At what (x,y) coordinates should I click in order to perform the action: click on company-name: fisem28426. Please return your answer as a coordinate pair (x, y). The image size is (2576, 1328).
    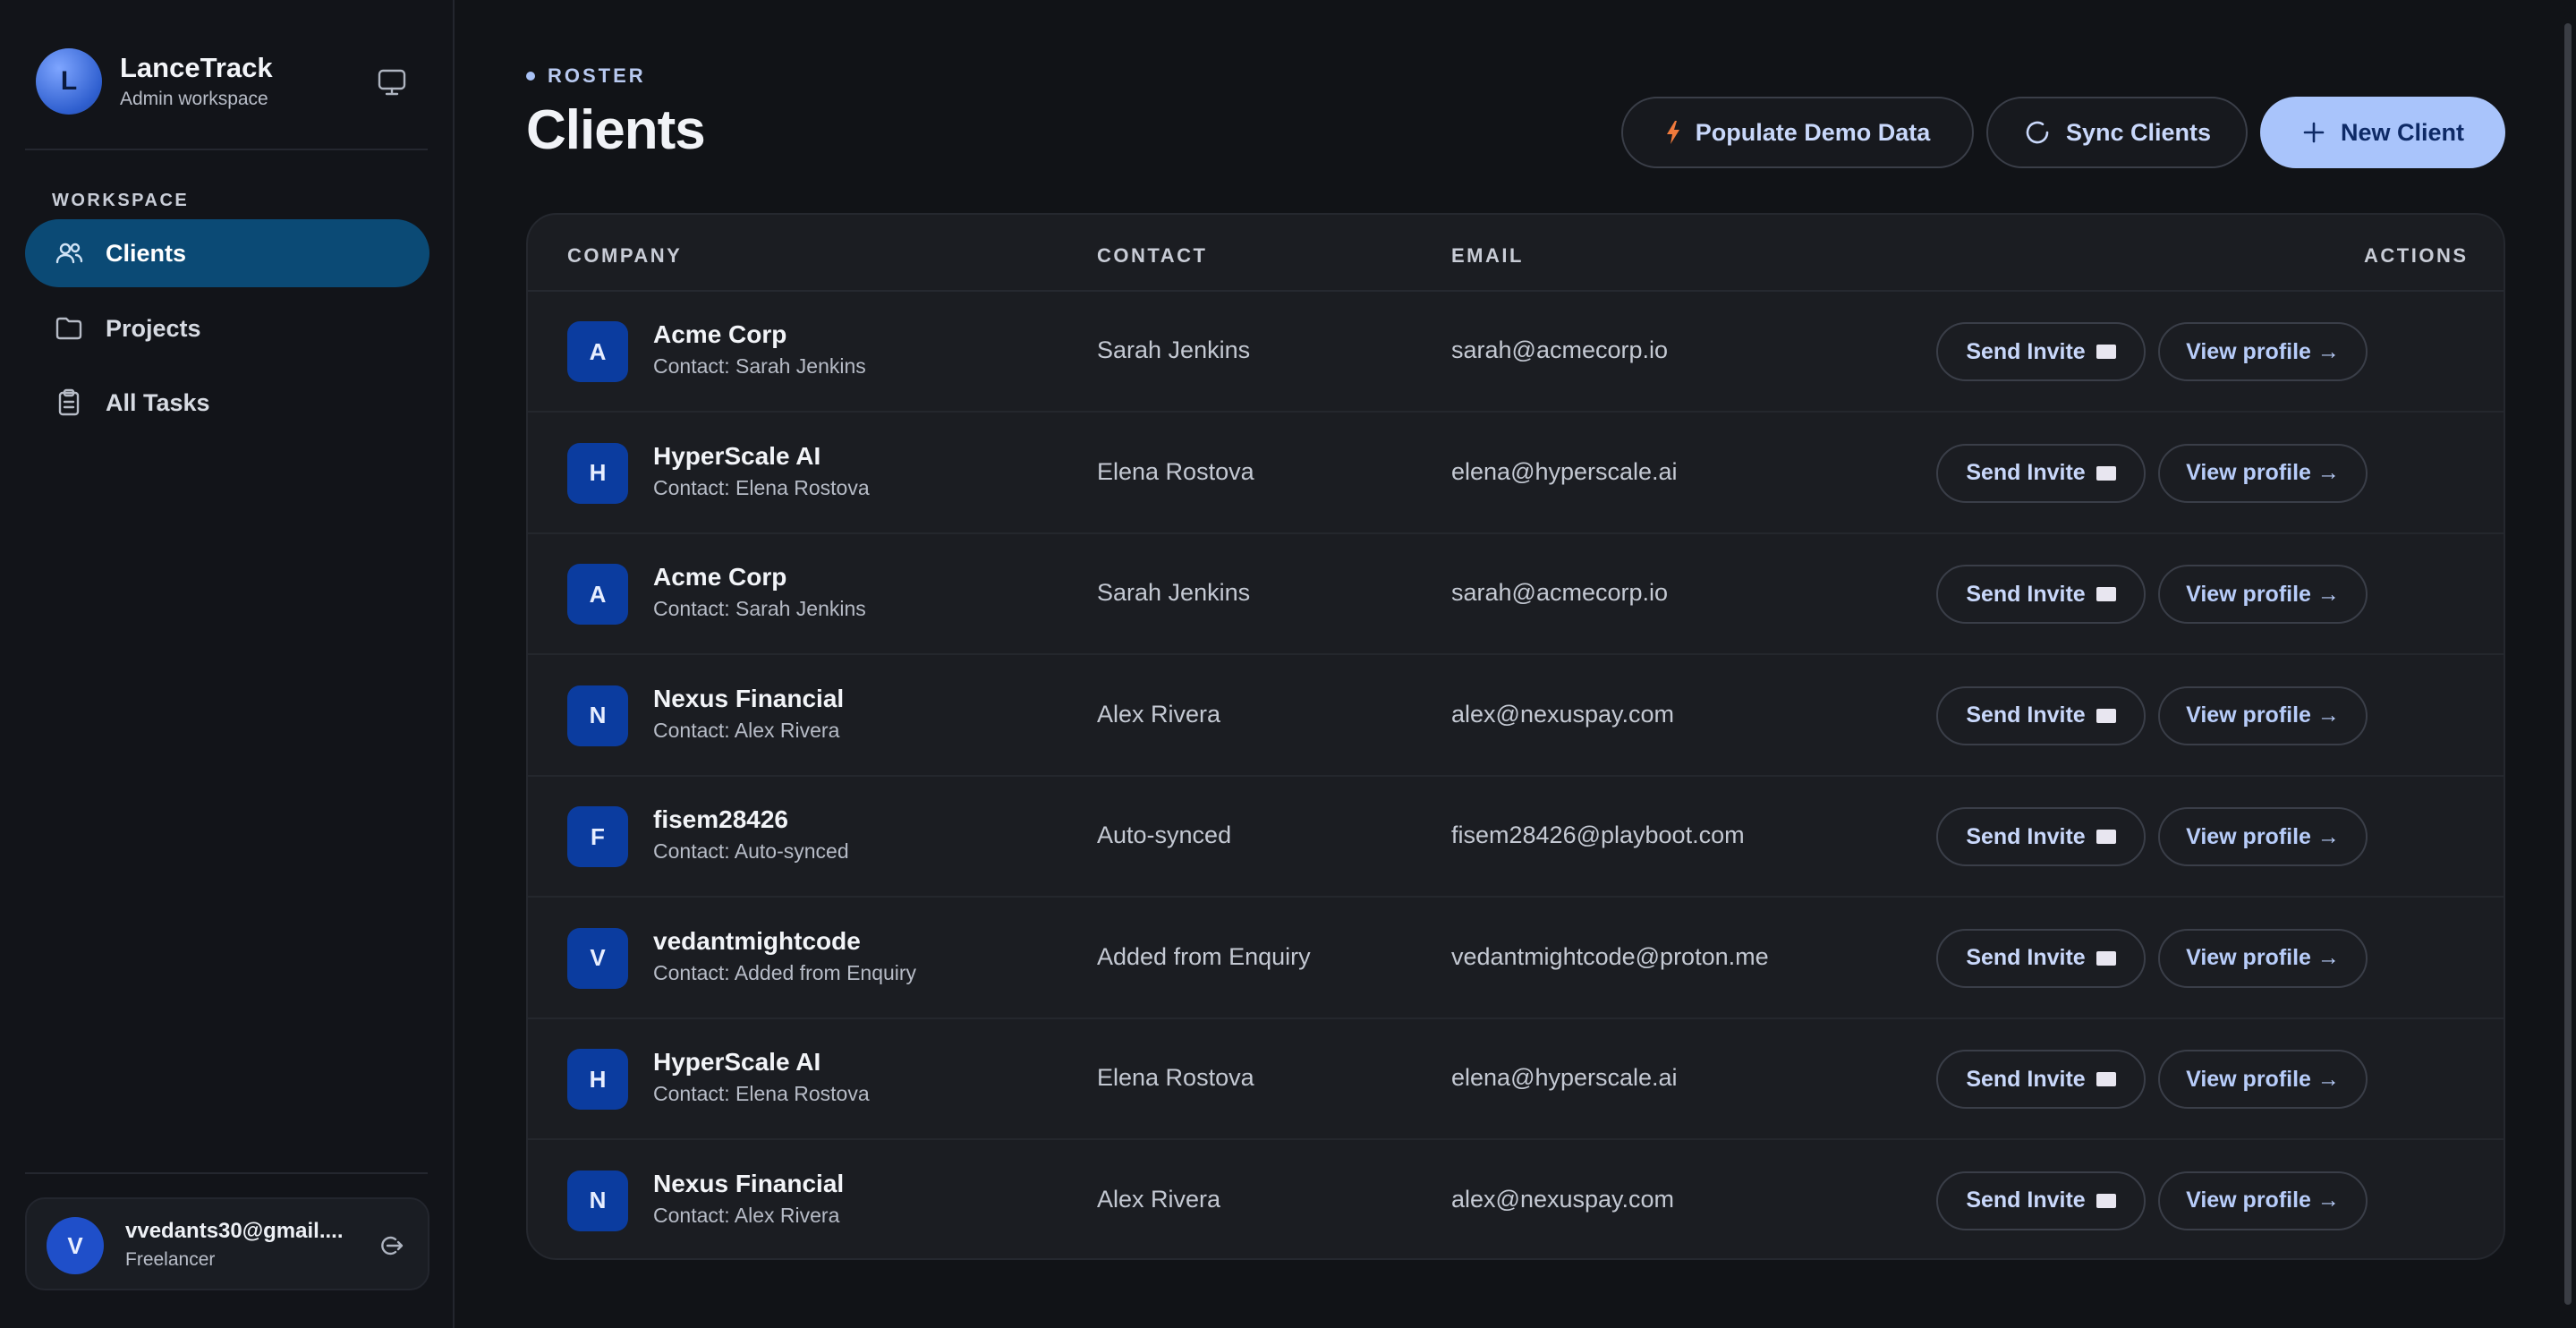
    Looking at the image, I should click on (721, 819).